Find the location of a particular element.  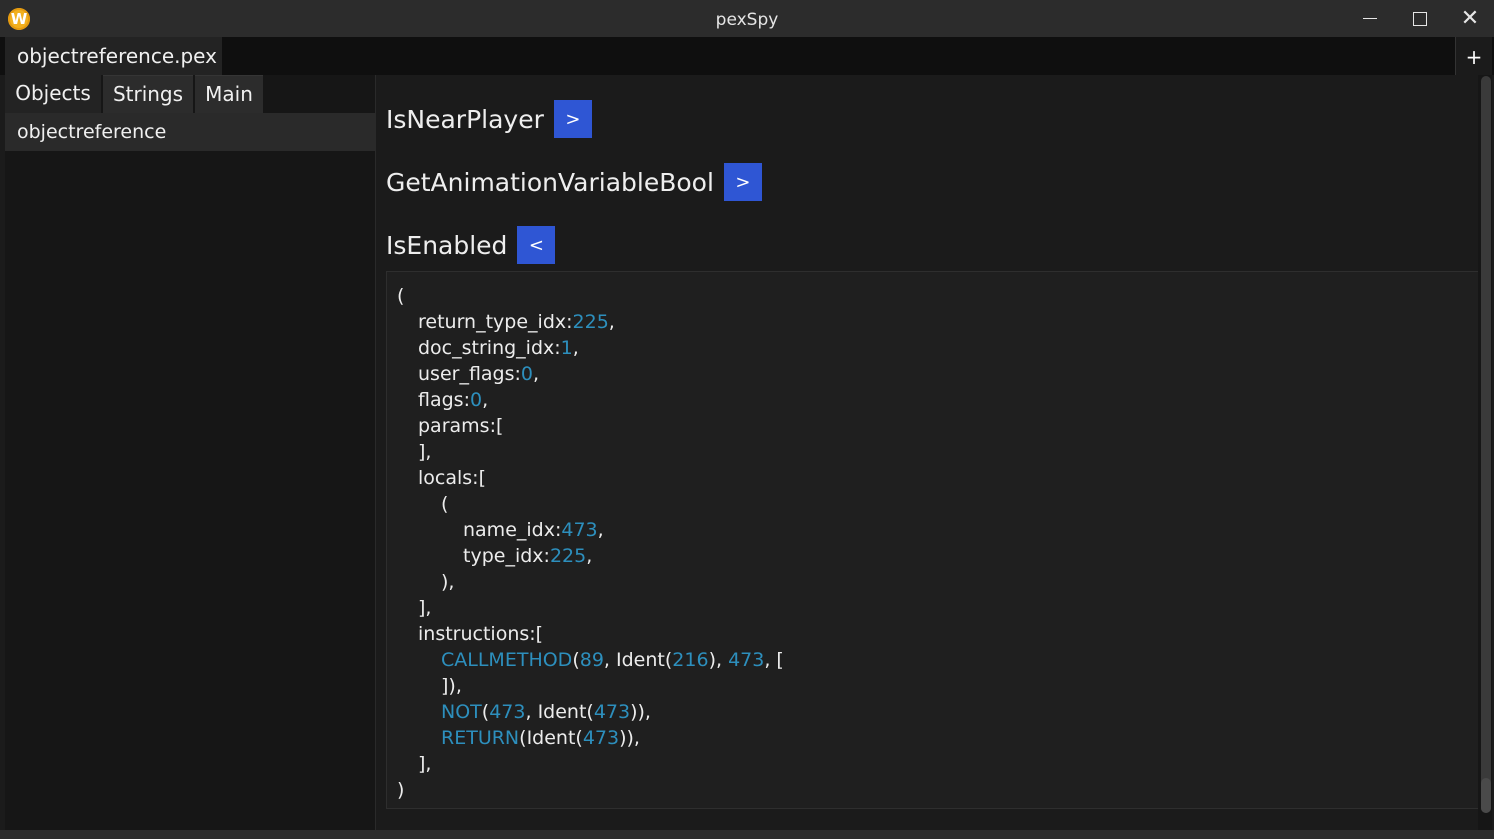

title-bar: W pexSpy ✕ is located at coordinates (747, 18).